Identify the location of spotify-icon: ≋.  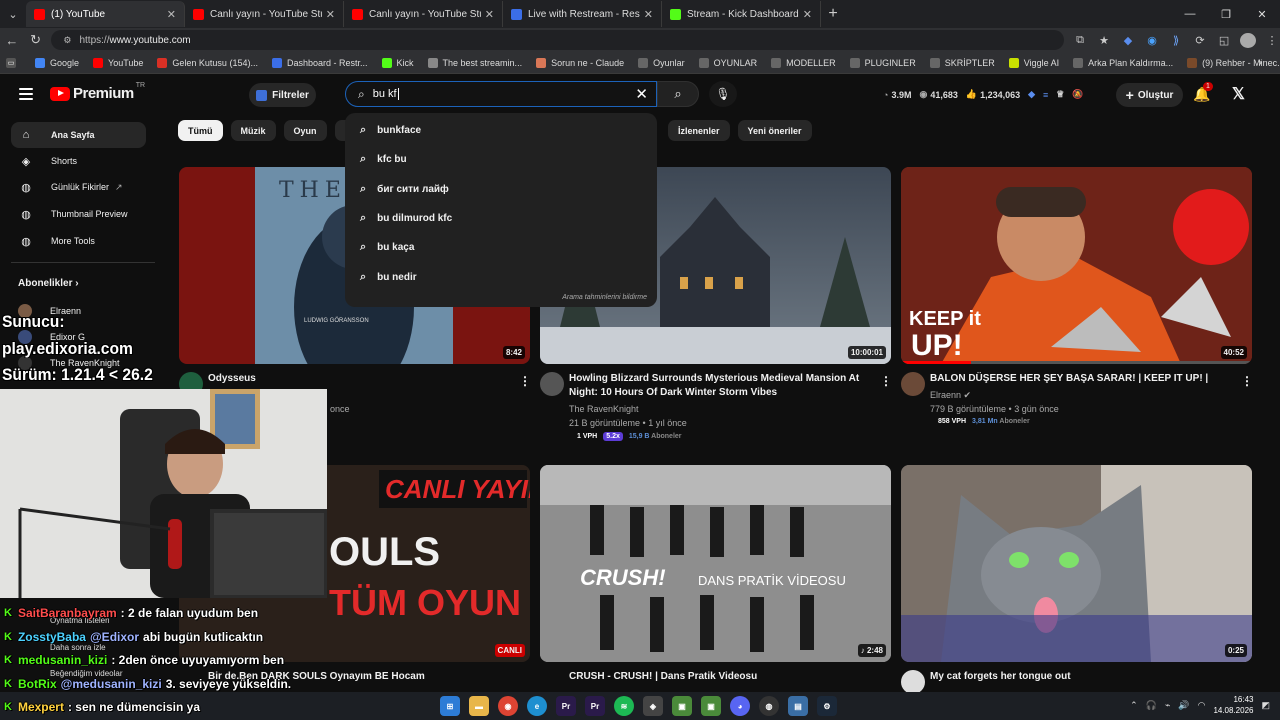
(624, 706).